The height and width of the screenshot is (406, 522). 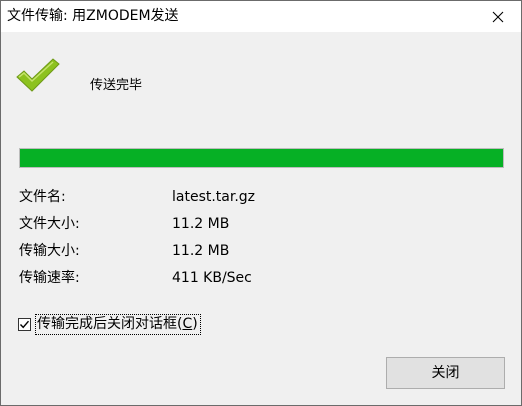 I want to click on filesize-label: 文件大小:, so click(x=49, y=224).